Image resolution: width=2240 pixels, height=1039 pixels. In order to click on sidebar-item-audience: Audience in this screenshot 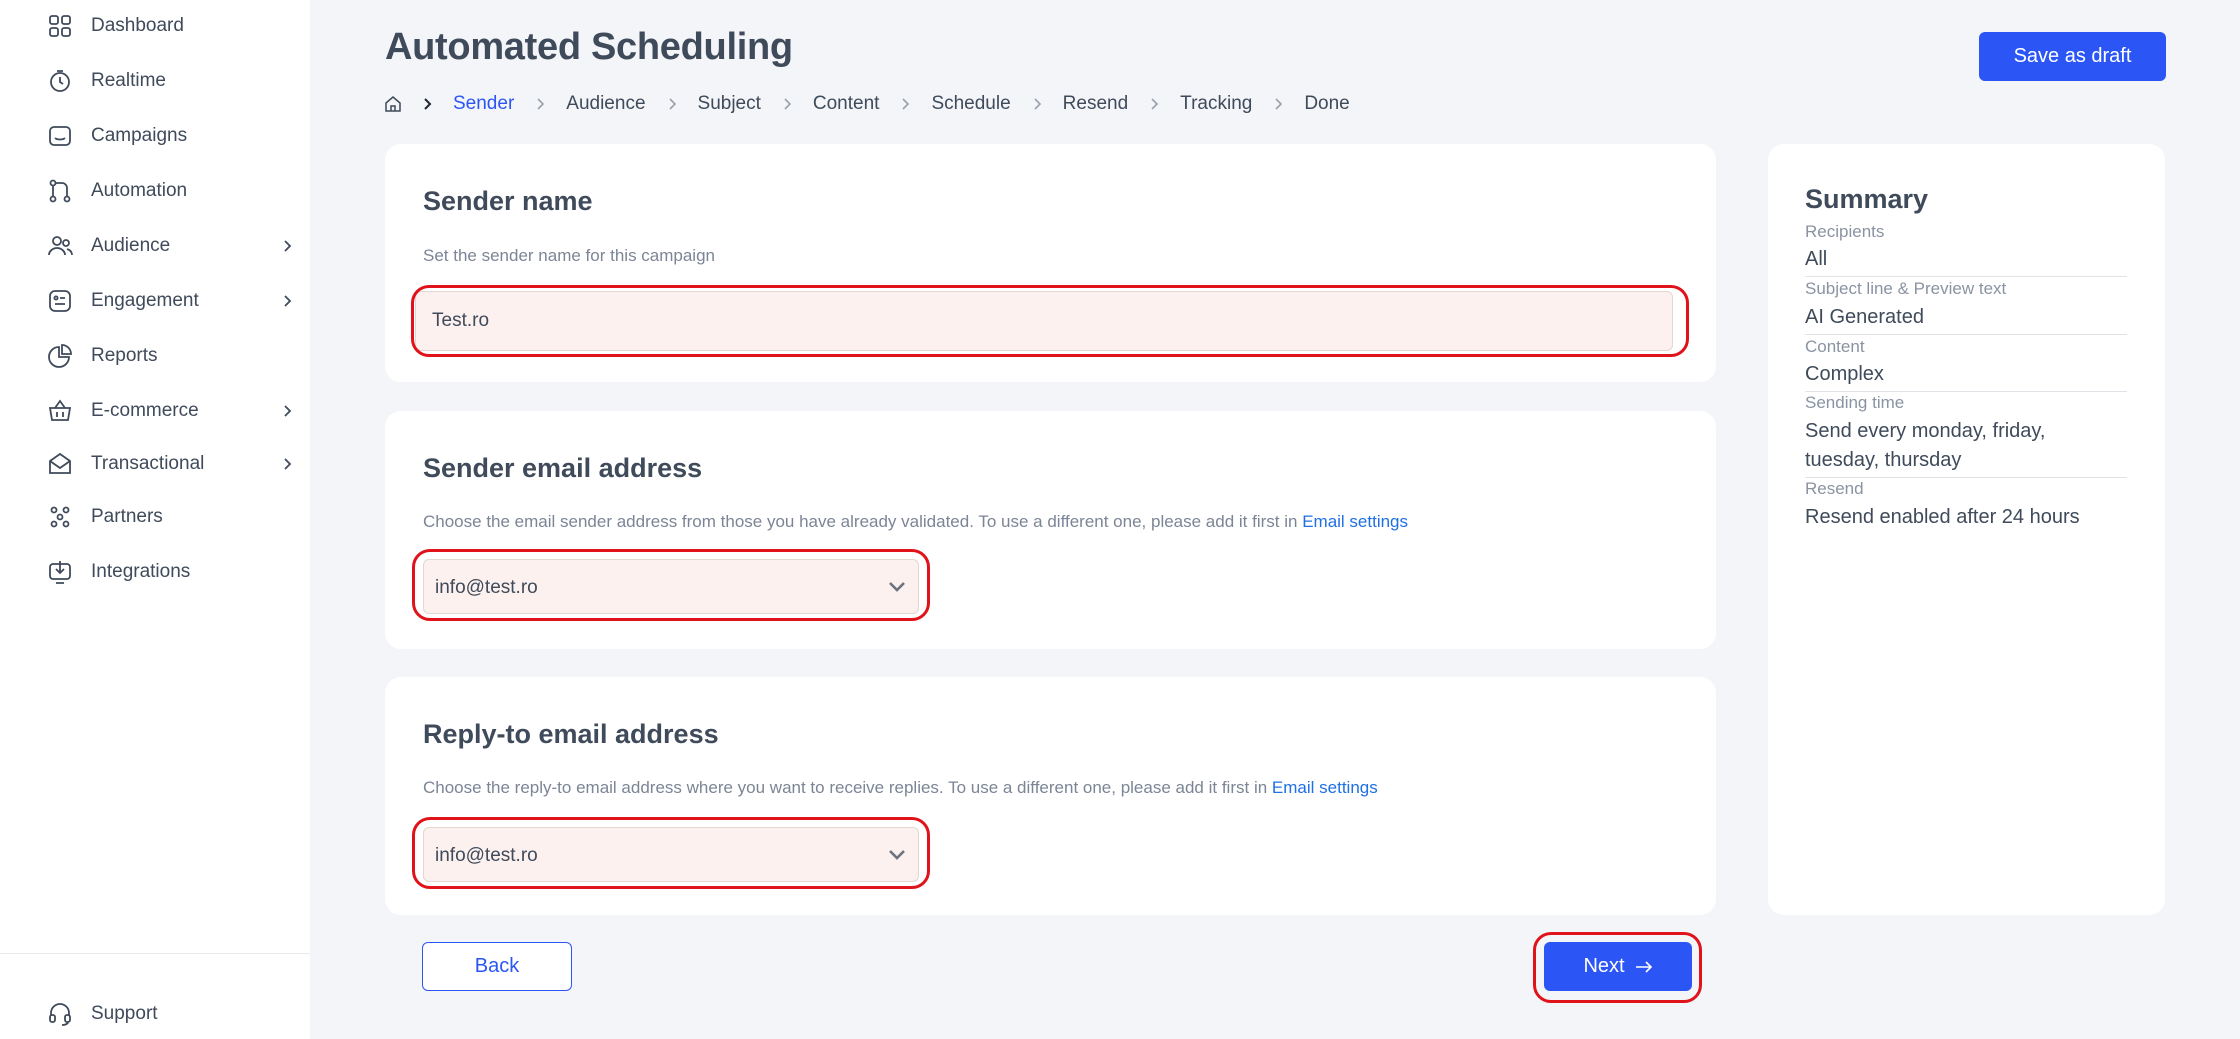, I will do `click(155, 246)`.